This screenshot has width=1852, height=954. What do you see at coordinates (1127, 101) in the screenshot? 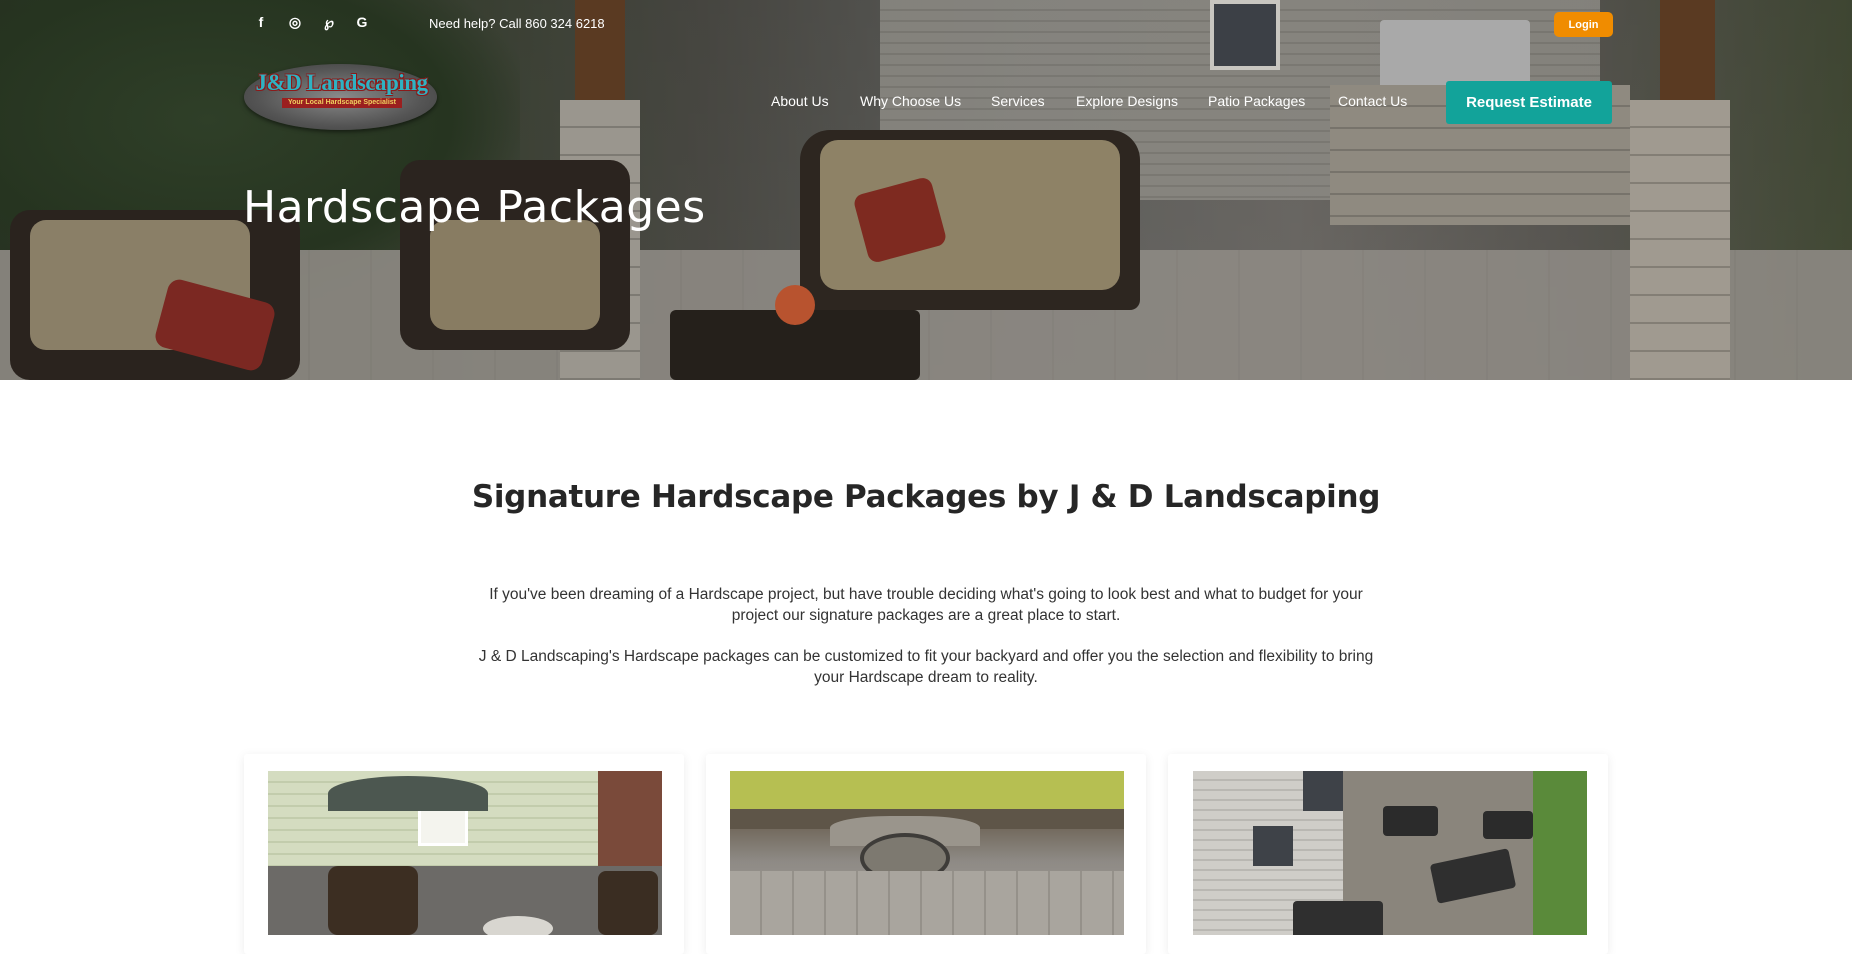
I see `nav-explore-designs: Explore Designs` at bounding box center [1127, 101].